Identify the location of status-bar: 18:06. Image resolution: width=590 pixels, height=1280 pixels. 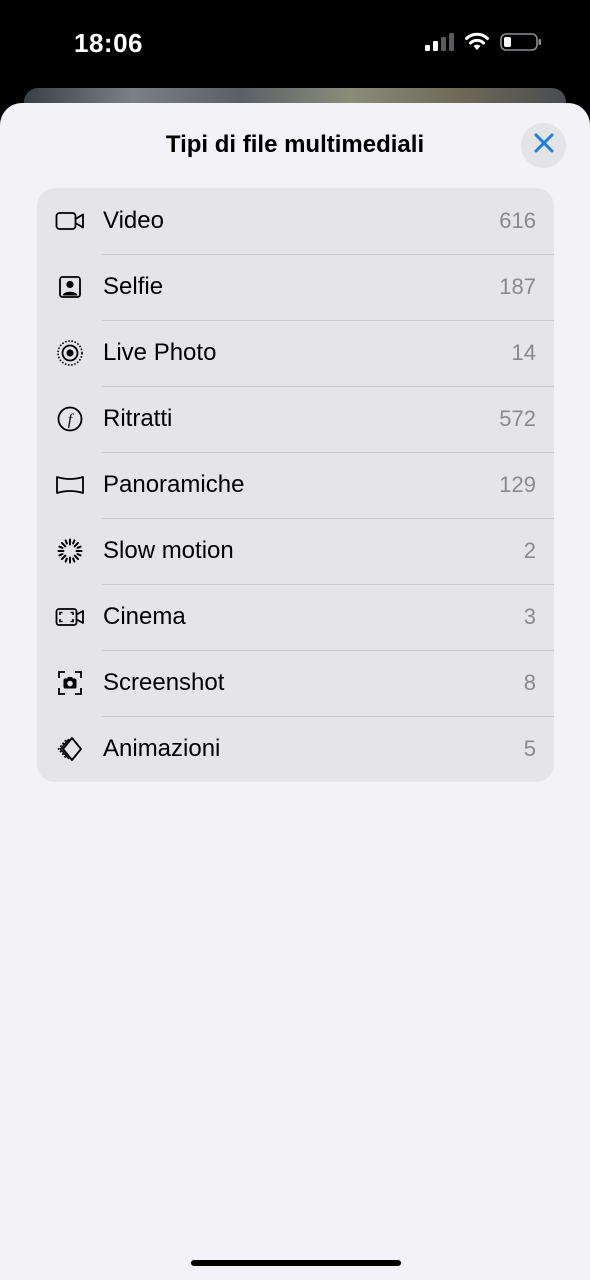
(295, 45).